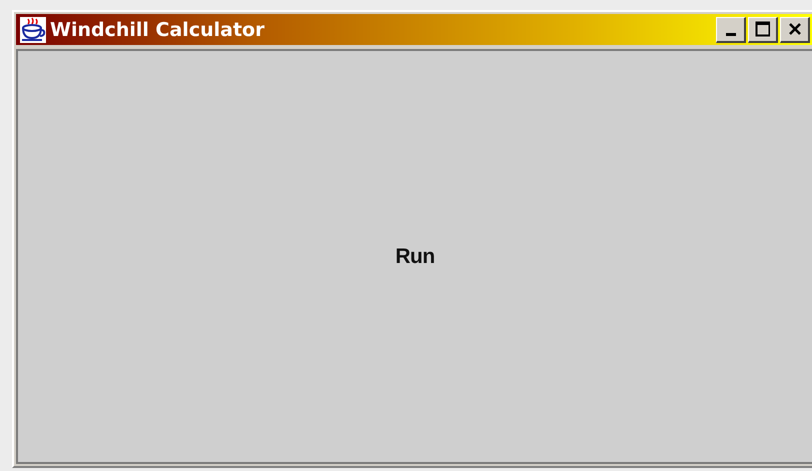 The width and height of the screenshot is (812, 471). I want to click on close-button, so click(795, 29).